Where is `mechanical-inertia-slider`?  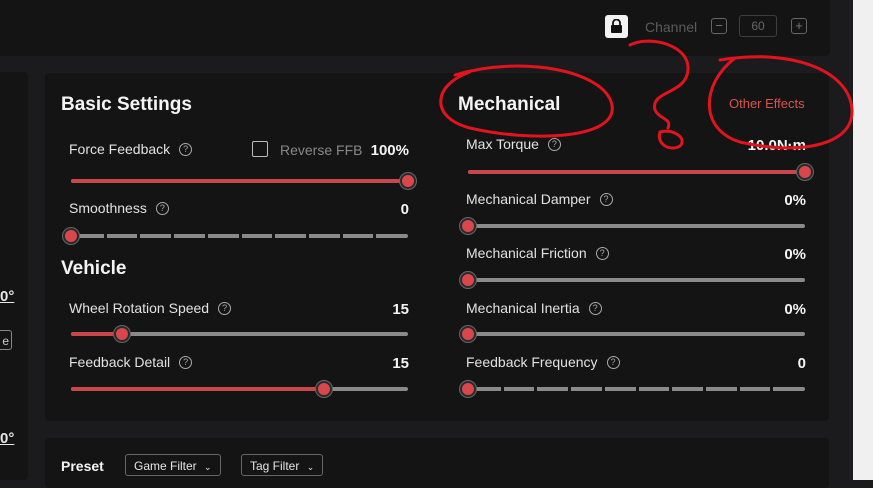 mechanical-inertia-slider is located at coordinates (632, 334).